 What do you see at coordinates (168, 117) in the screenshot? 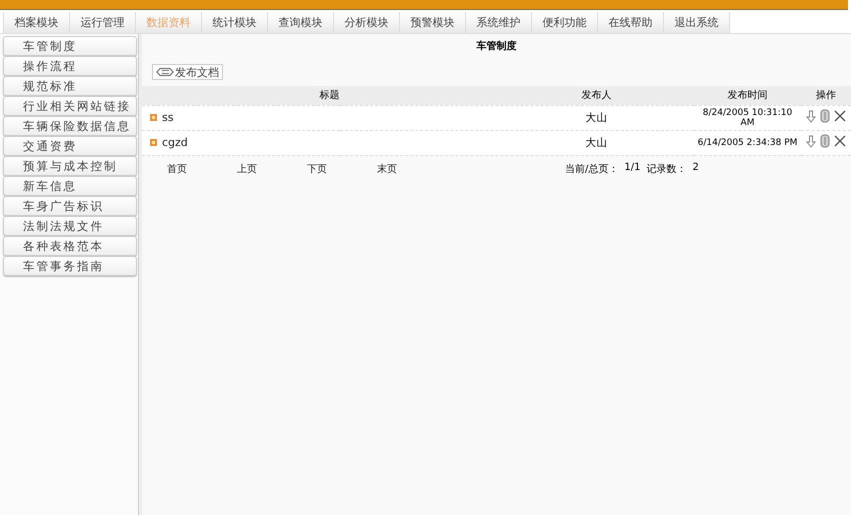
I see `document-link: ss` at bounding box center [168, 117].